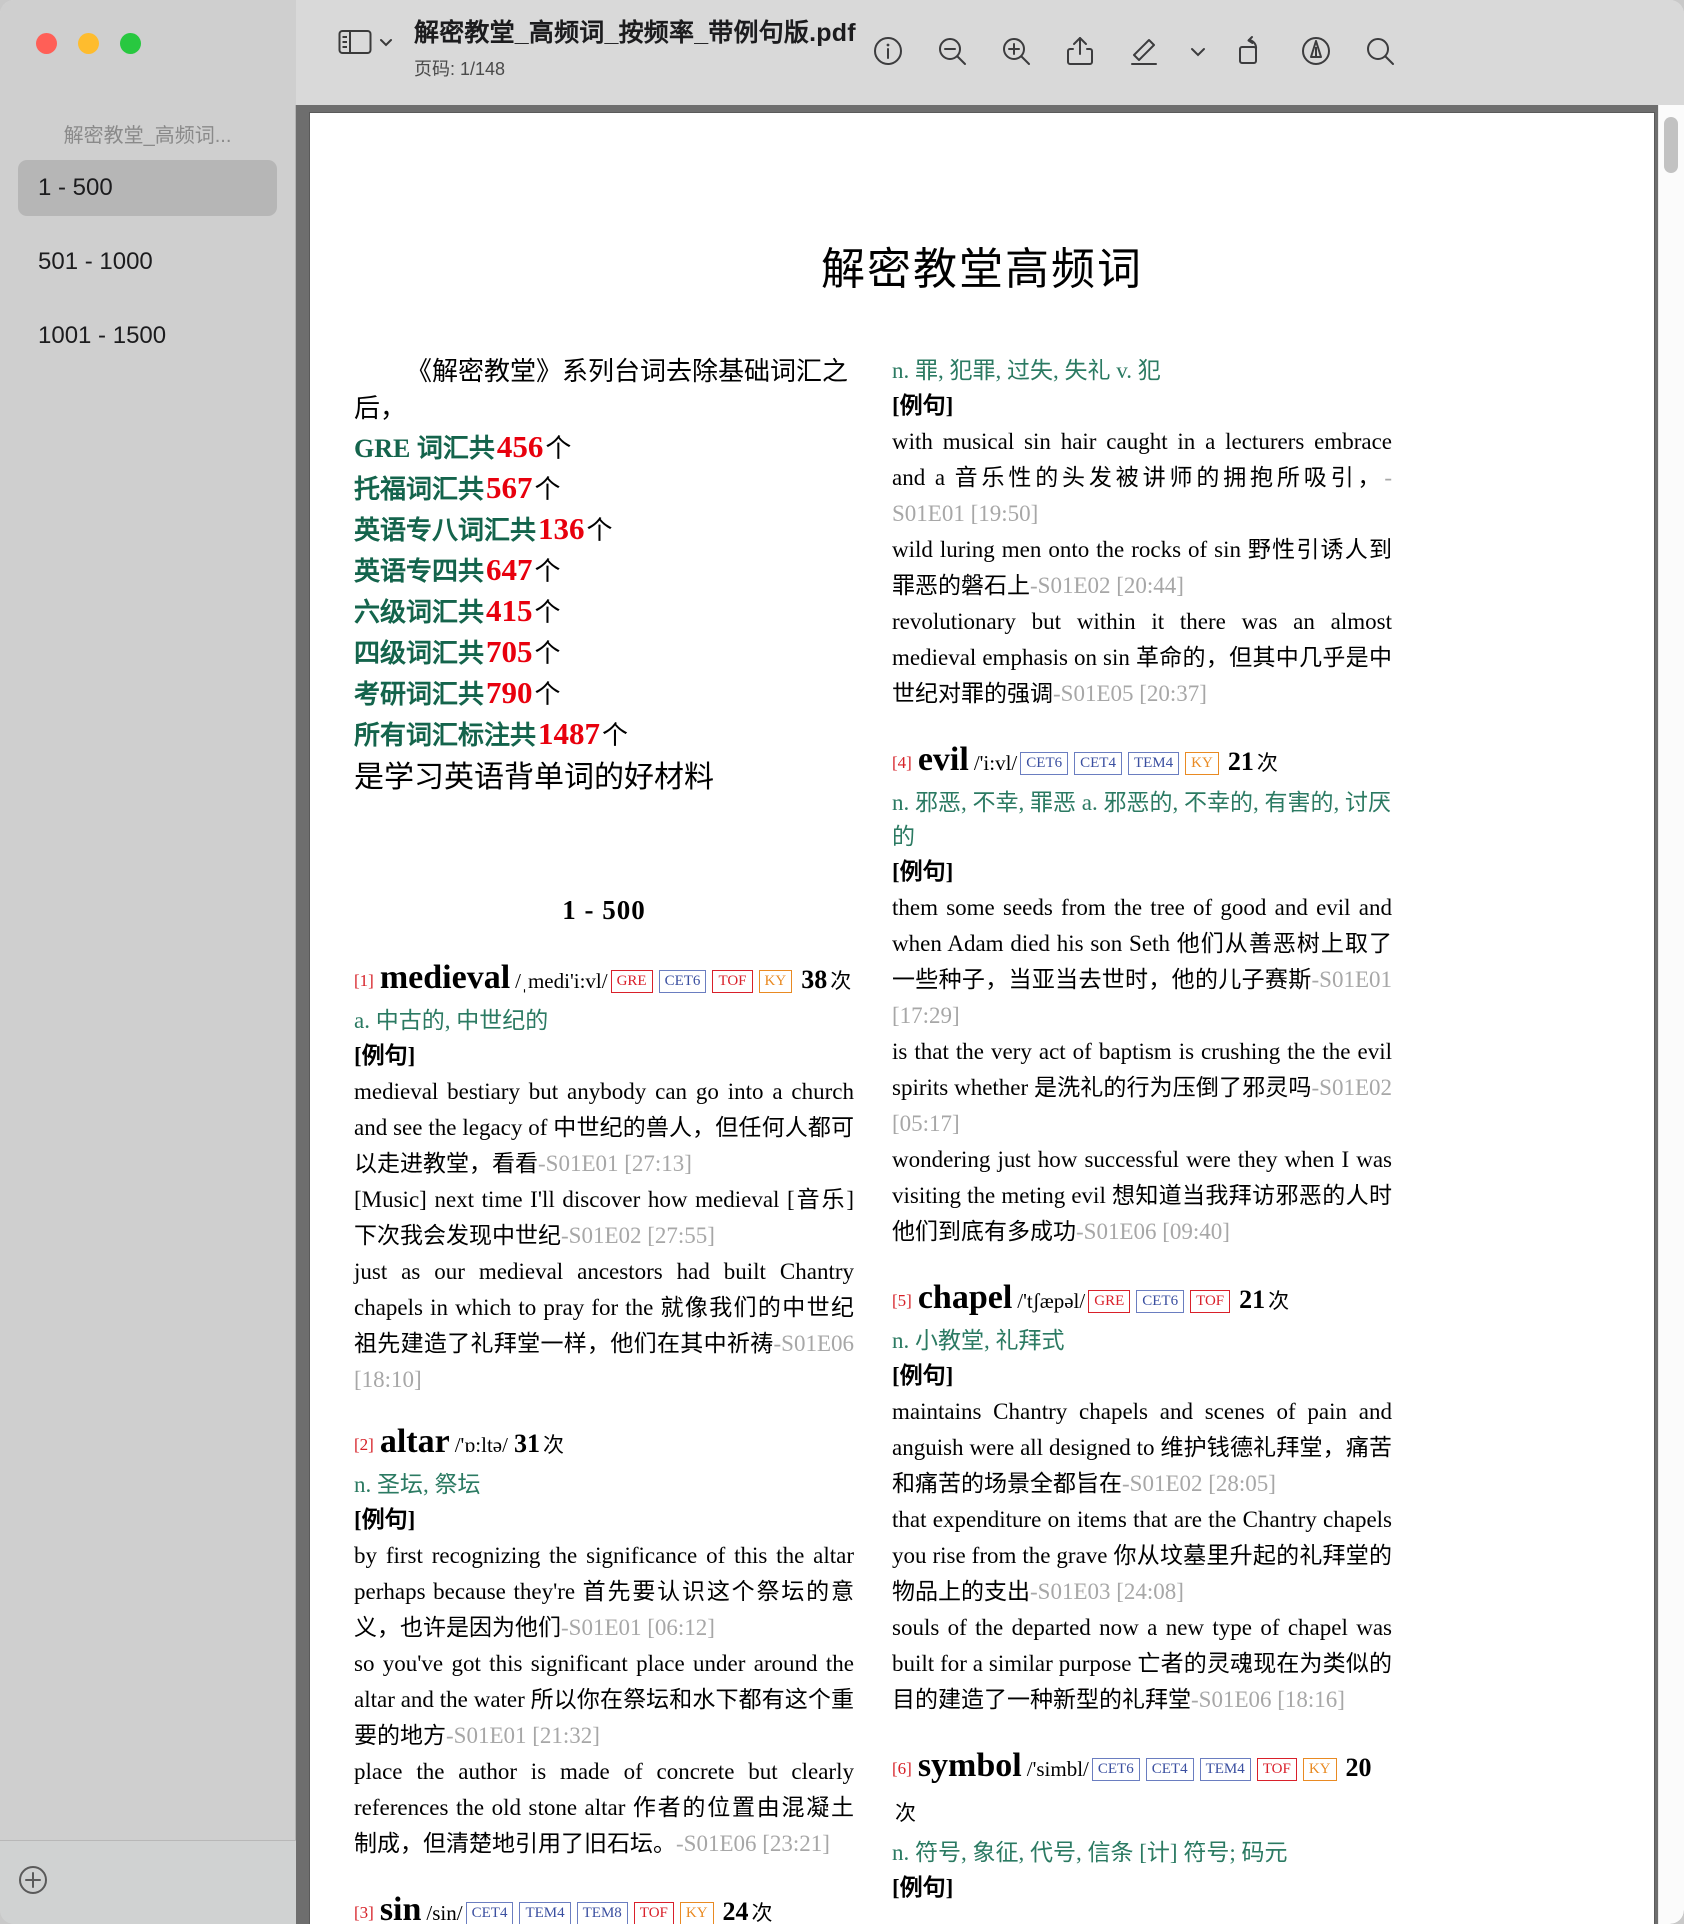 The height and width of the screenshot is (1924, 1684). I want to click on search-button, so click(1380, 51).